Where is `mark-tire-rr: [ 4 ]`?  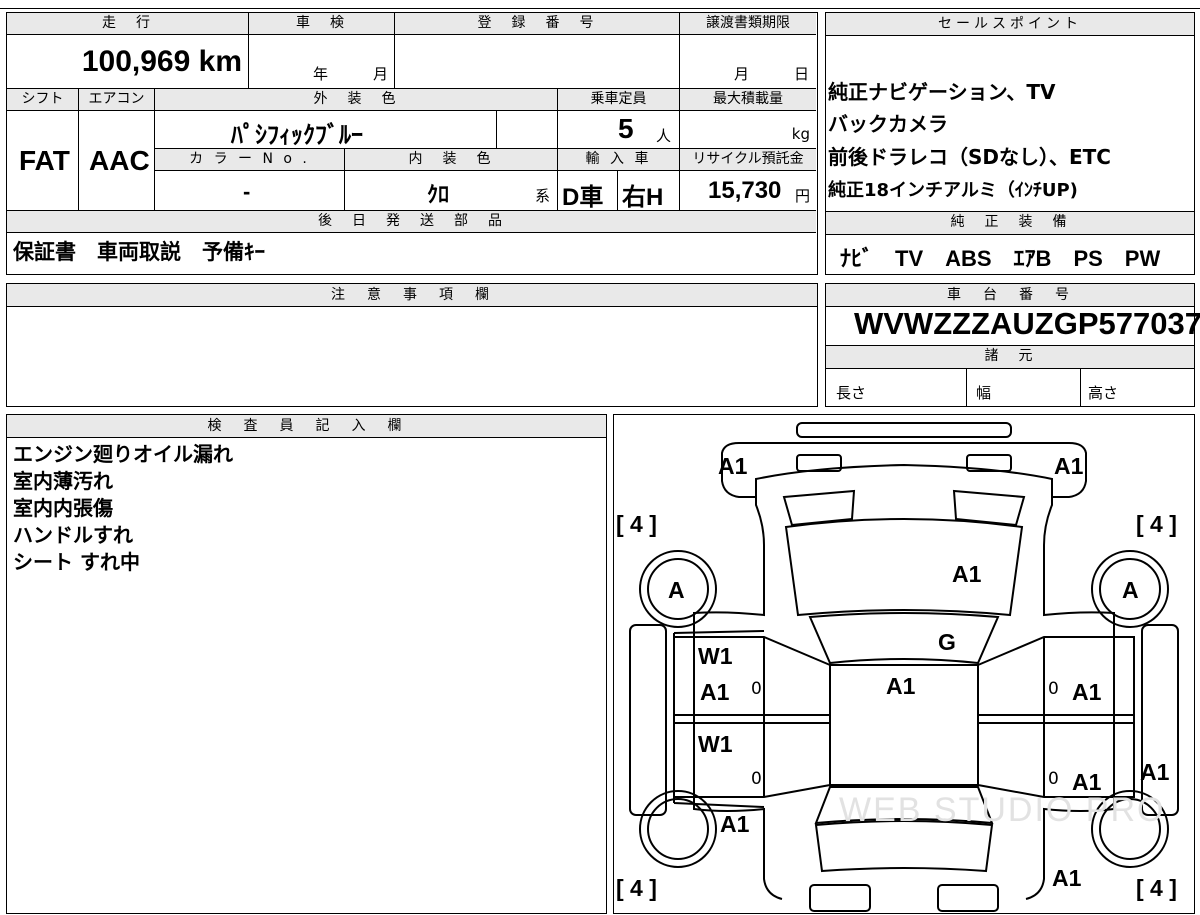
mark-tire-rr: [ 4 ] is located at coordinates (1156, 888).